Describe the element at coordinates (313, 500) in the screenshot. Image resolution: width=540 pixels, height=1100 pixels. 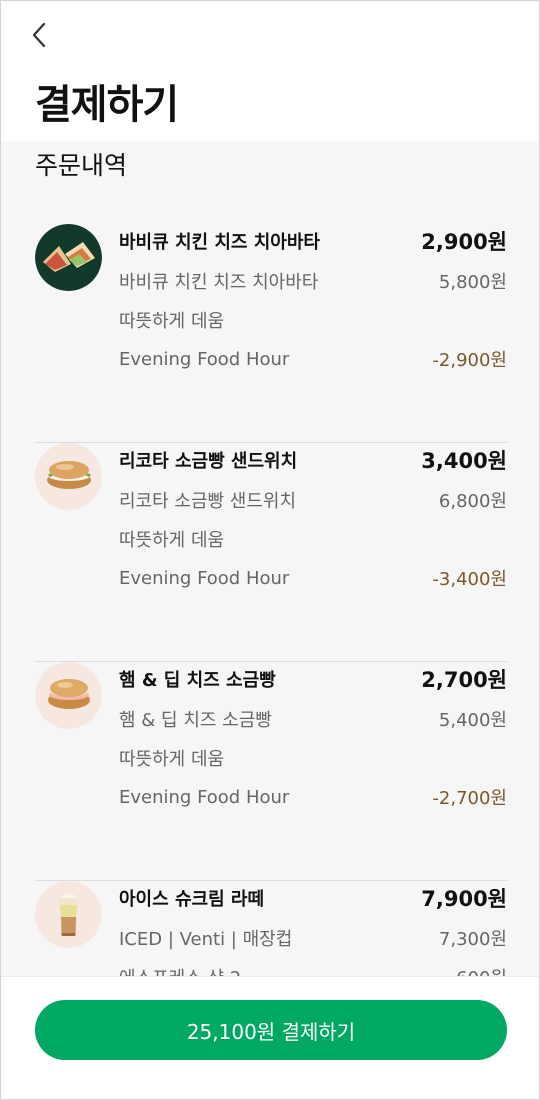
I see `item-detail-row: 리코타 소금빵 샌드위치 6,800원` at that location.